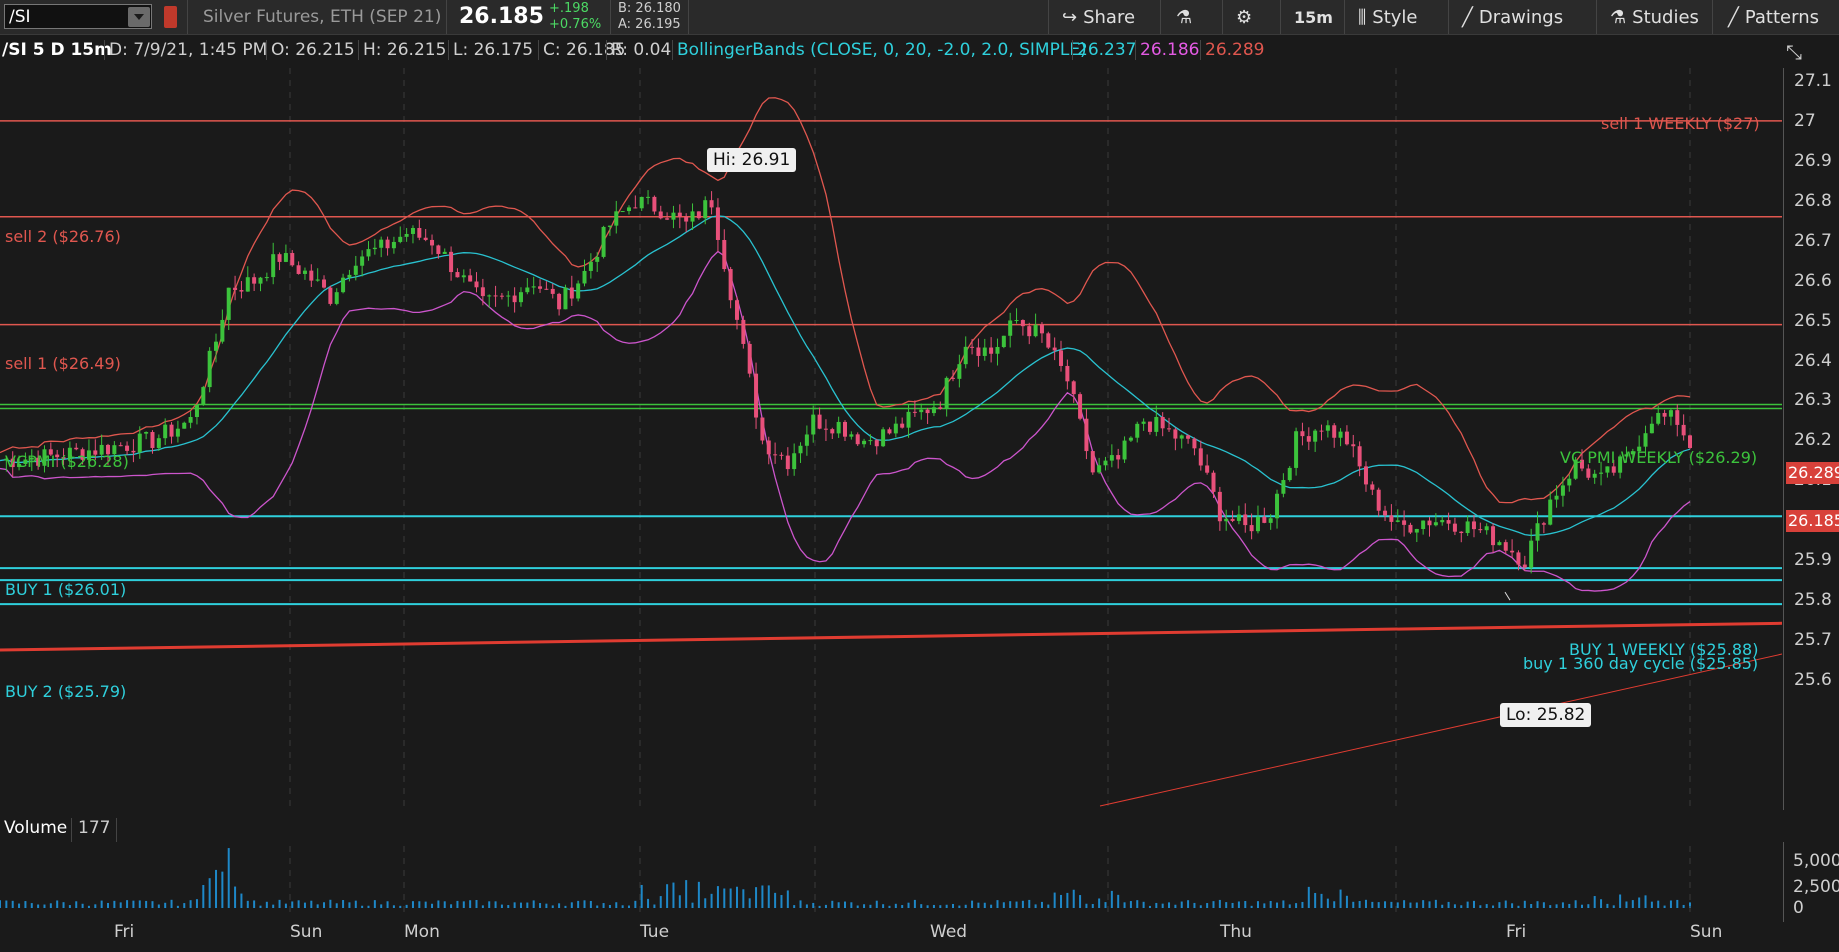 The width and height of the screenshot is (1839, 952). What do you see at coordinates (1618, 17) in the screenshot?
I see `studies-icon: ⚗` at bounding box center [1618, 17].